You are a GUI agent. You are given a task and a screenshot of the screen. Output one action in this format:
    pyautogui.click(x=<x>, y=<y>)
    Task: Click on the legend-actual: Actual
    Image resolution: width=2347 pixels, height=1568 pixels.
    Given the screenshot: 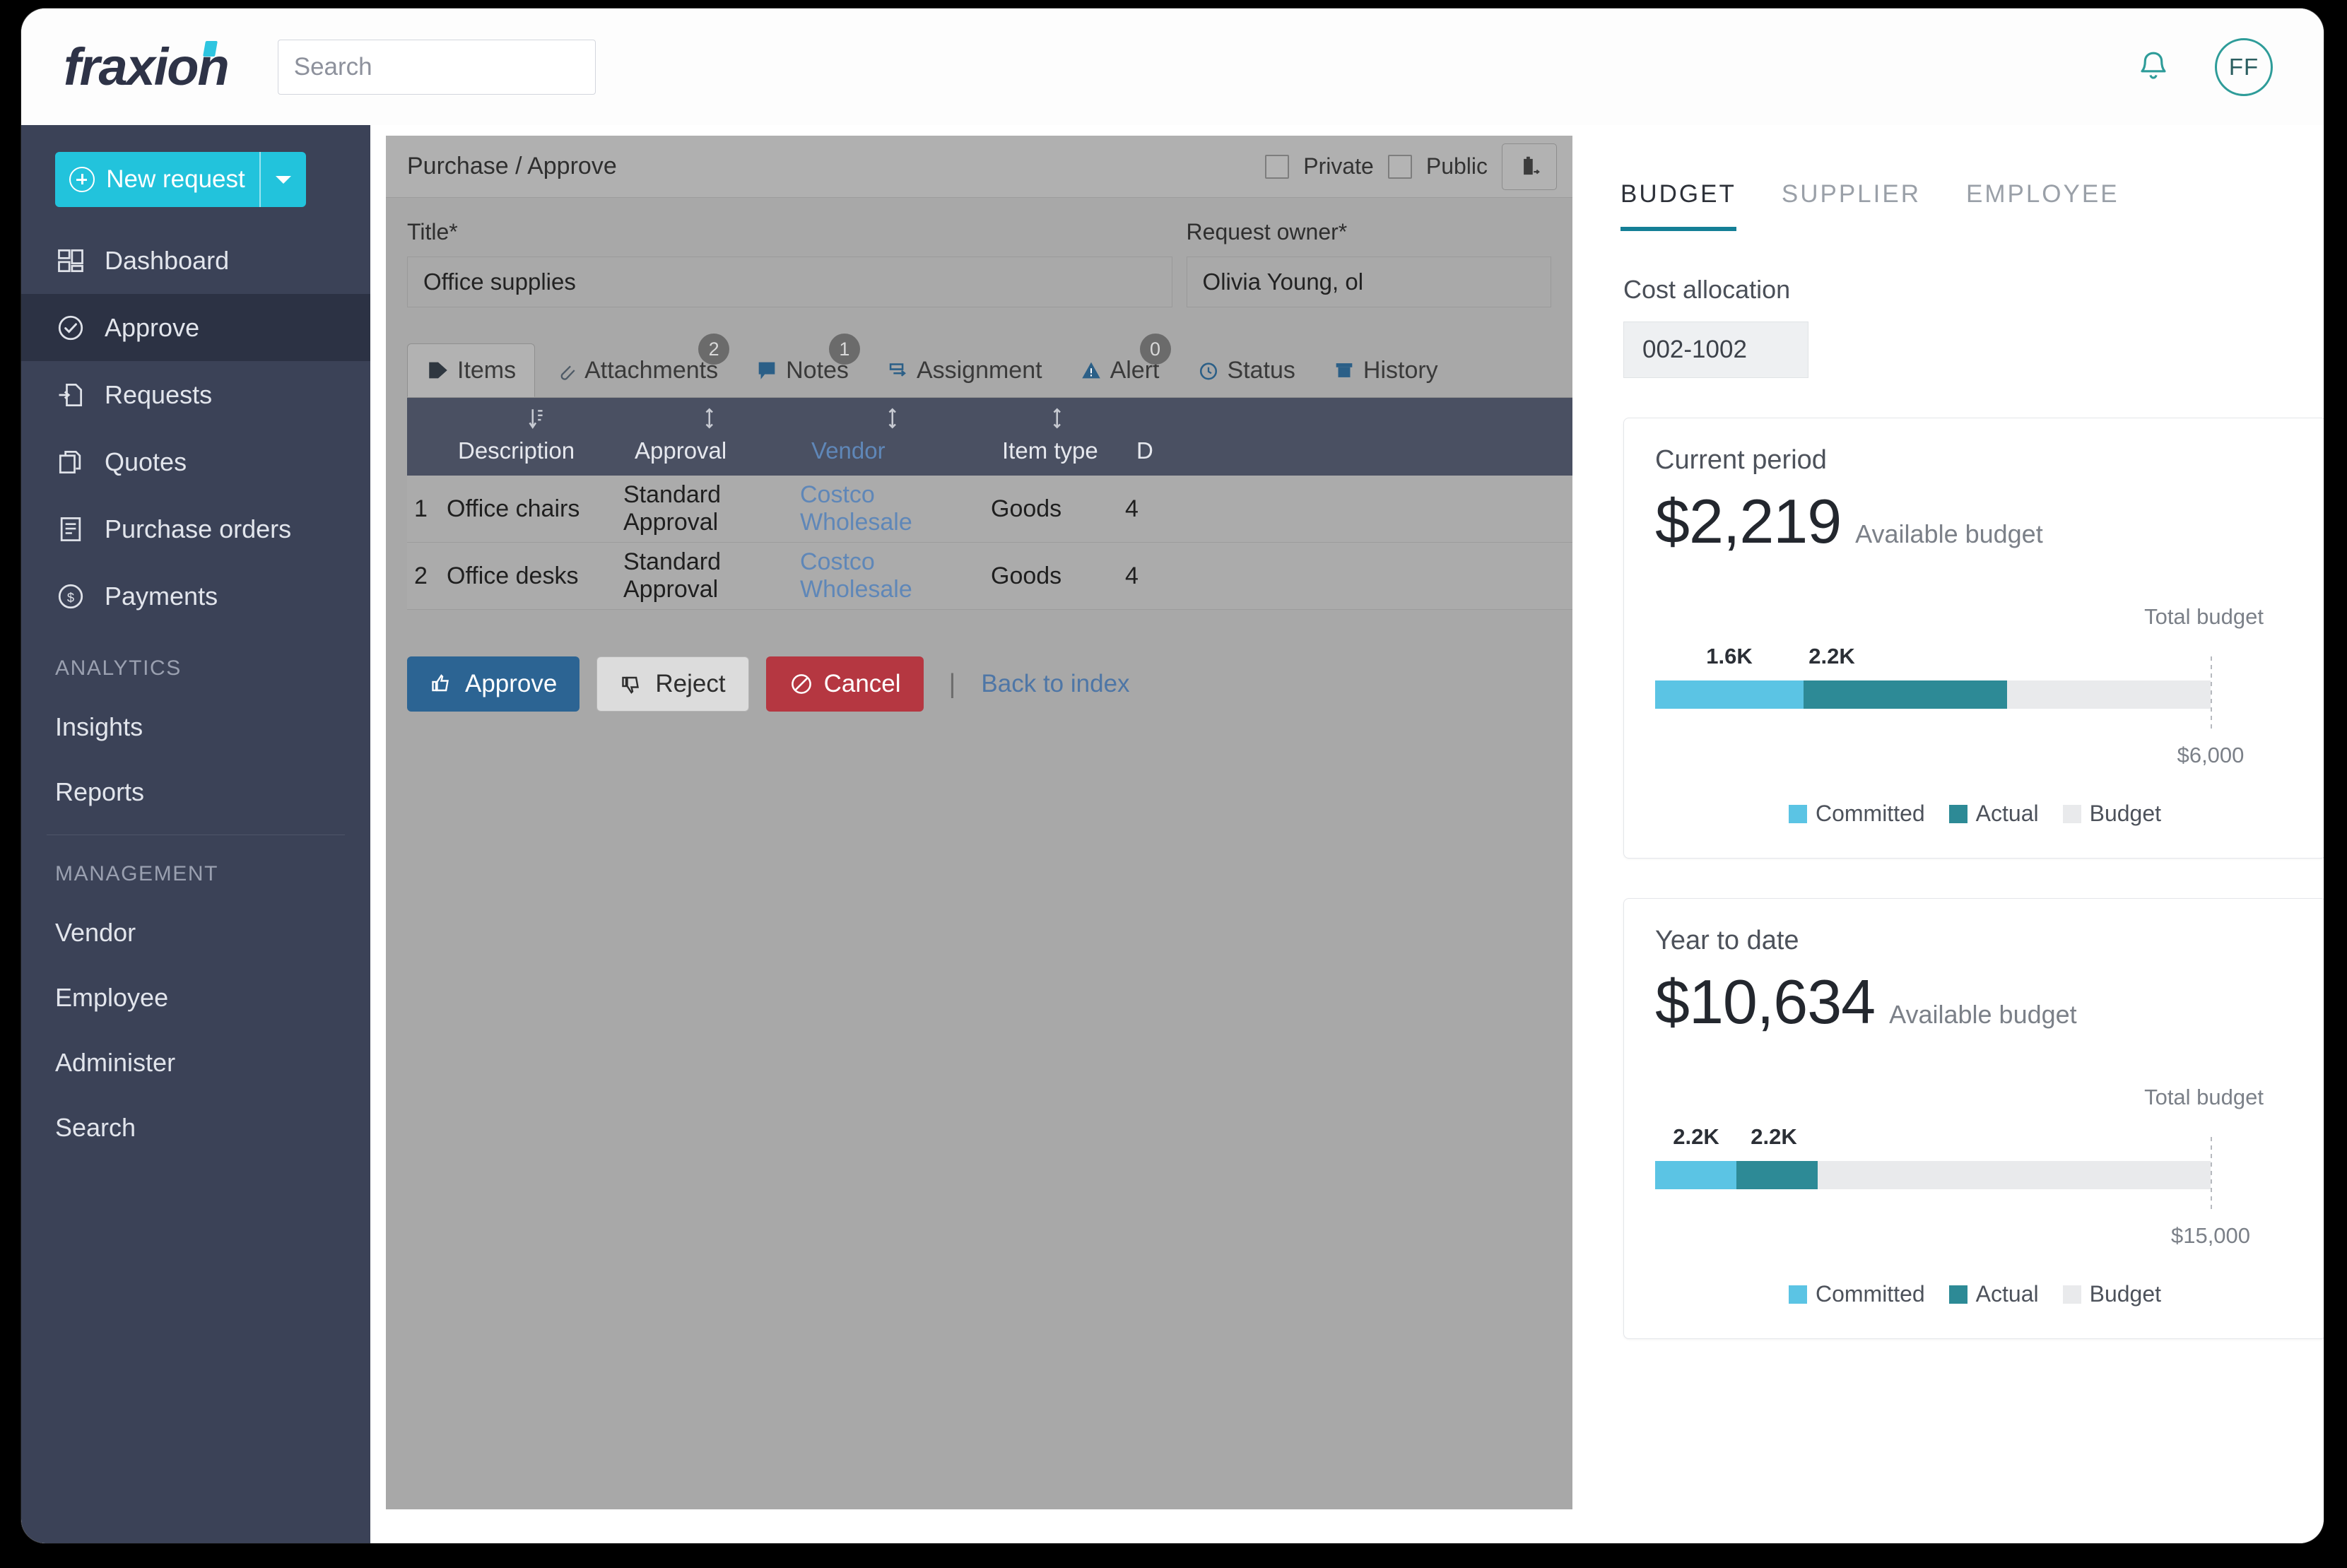 What is the action you would take?
    pyautogui.click(x=1993, y=814)
    